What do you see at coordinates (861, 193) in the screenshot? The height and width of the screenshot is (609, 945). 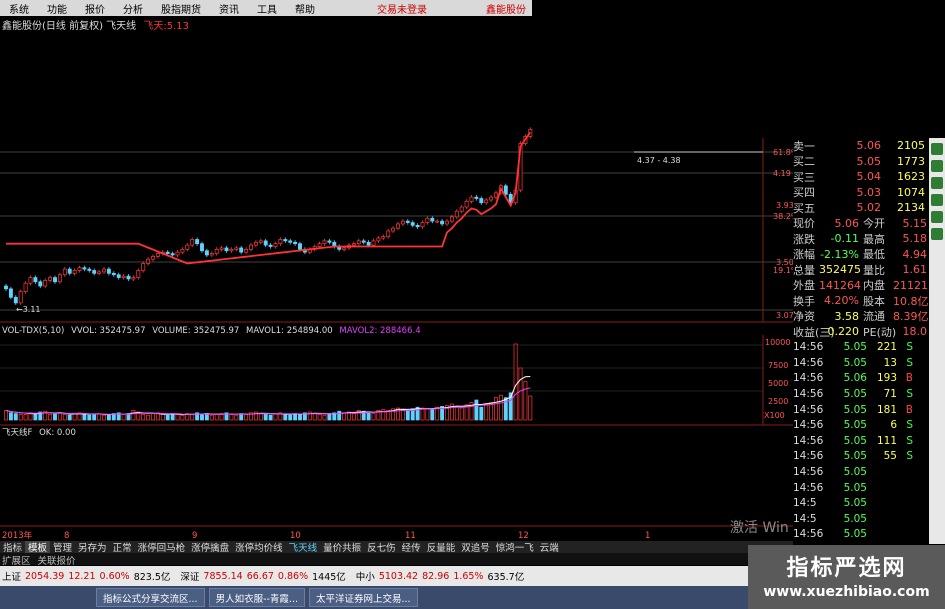 I see `order-row: 买四 5.03 1074` at bounding box center [861, 193].